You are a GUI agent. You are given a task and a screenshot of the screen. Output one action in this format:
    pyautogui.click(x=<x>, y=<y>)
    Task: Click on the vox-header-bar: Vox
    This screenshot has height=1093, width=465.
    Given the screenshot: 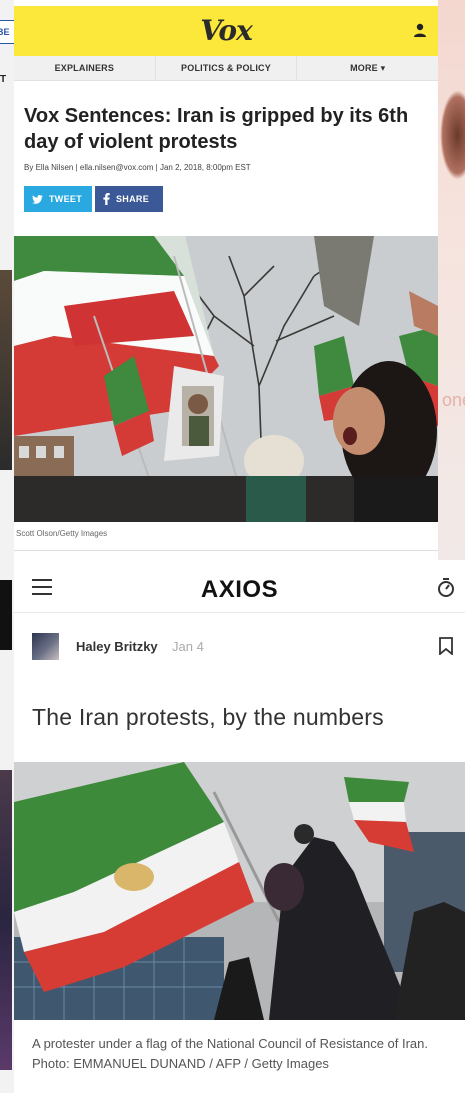 What is the action you would take?
    pyautogui.click(x=226, y=31)
    